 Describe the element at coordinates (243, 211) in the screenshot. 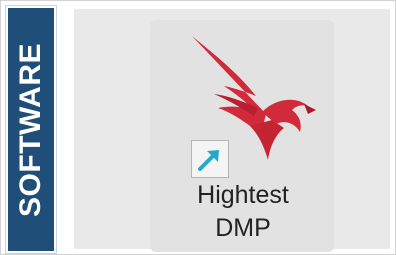

I see `shortcut-label: Hightest DMP` at that location.